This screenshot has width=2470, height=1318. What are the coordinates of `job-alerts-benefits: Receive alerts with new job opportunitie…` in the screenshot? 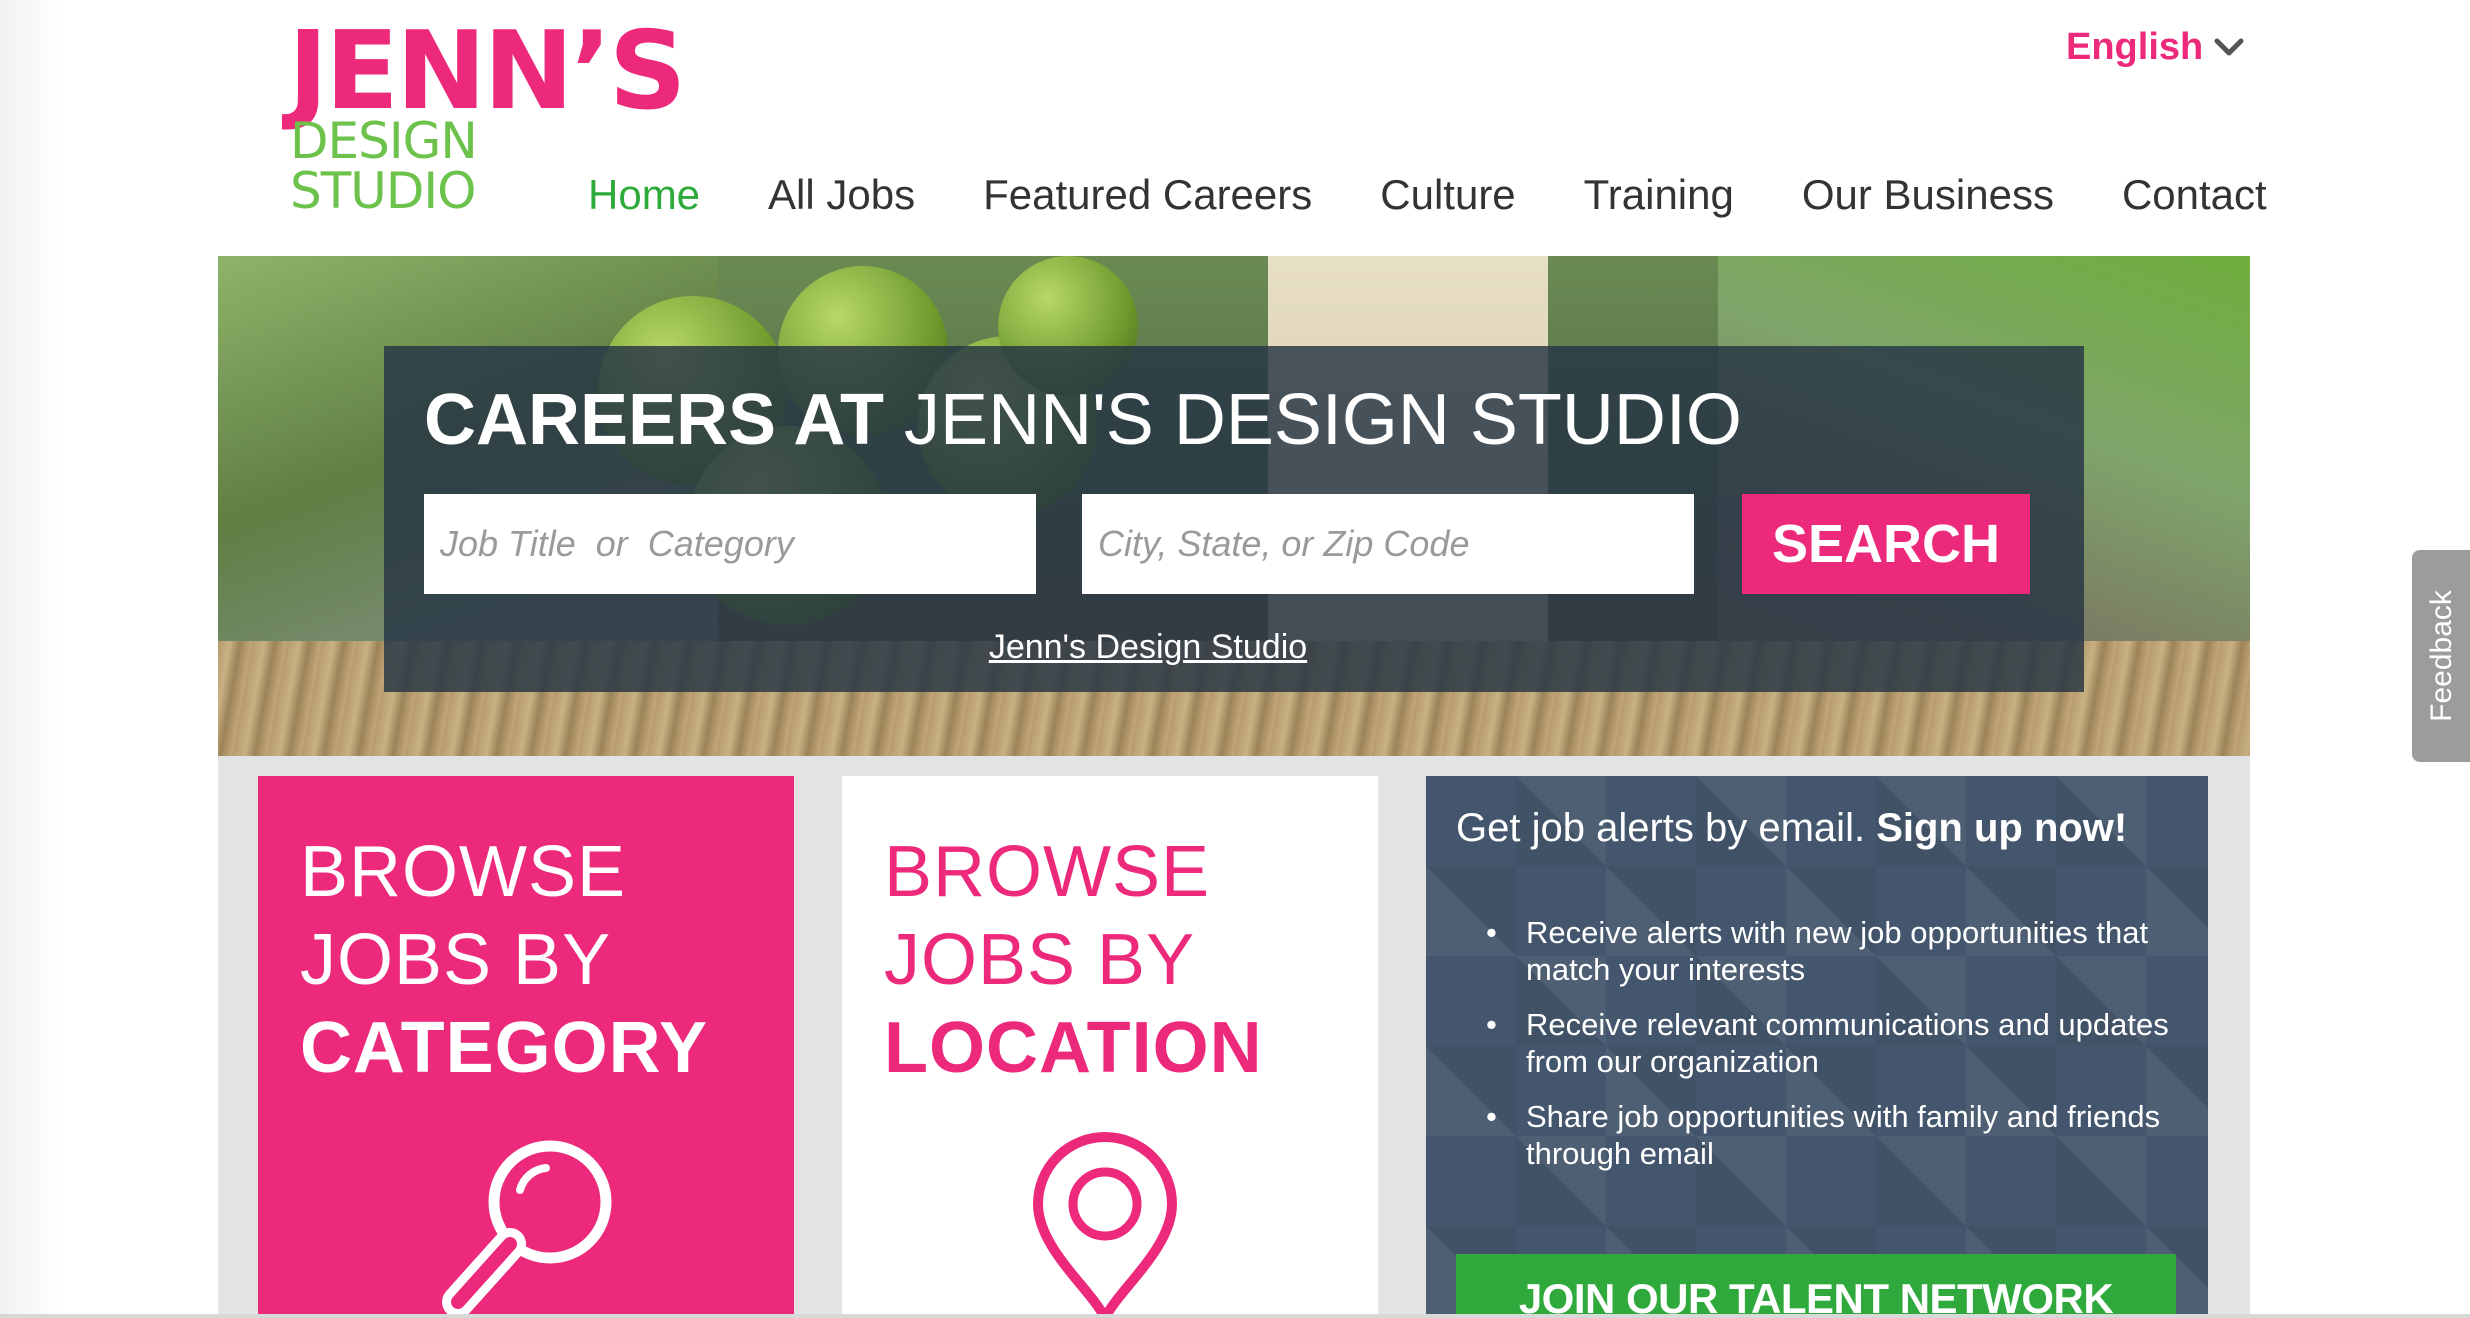 It's located at (1831, 1052).